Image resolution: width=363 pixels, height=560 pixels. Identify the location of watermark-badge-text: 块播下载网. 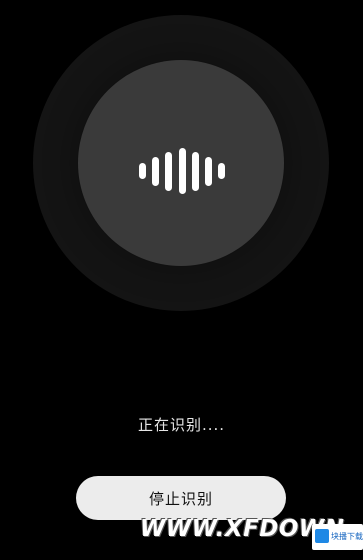
(347, 536).